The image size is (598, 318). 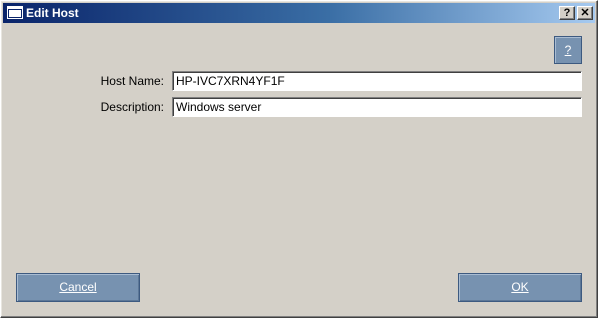 What do you see at coordinates (377, 107) in the screenshot?
I see `description-input` at bounding box center [377, 107].